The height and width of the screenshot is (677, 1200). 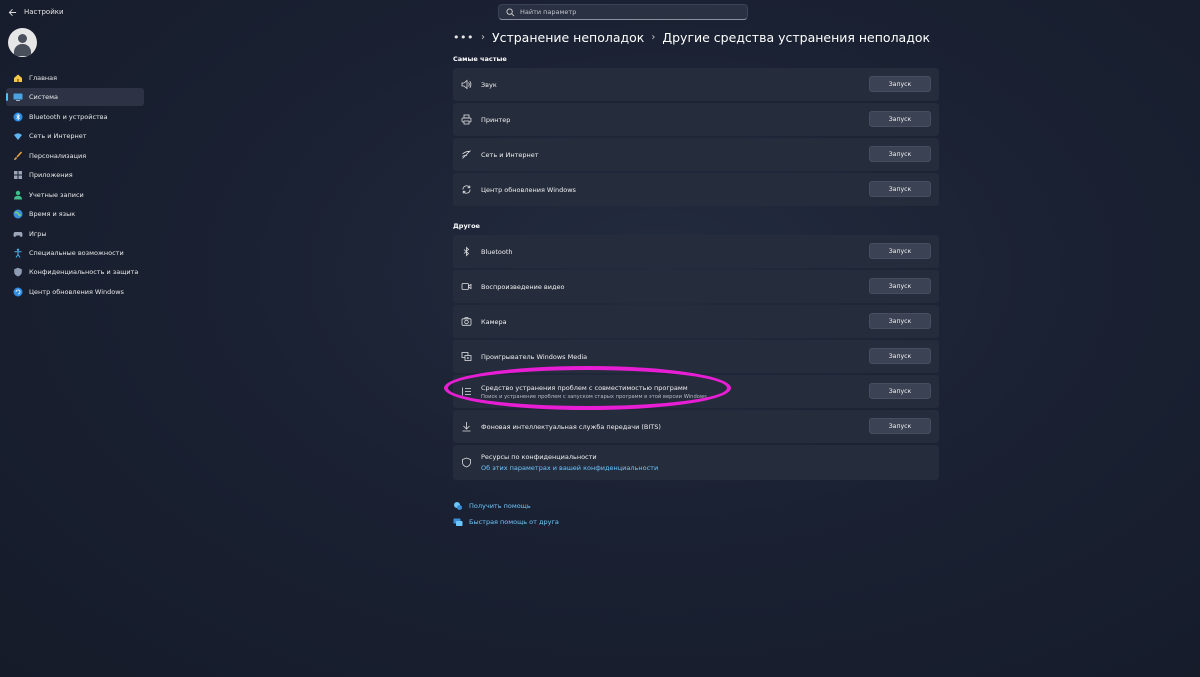 I want to click on sidebar-item-home: Главная, so click(x=75, y=78).